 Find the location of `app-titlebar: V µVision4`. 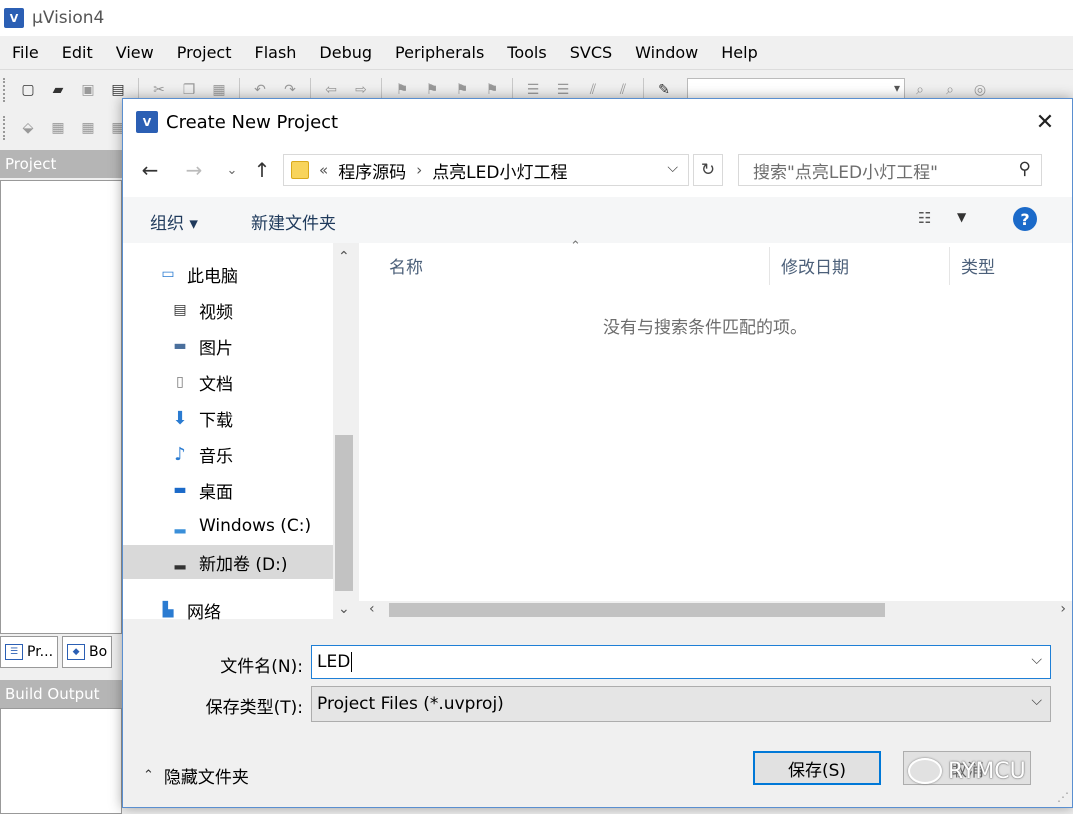

app-titlebar: V µVision4 is located at coordinates (536, 18).